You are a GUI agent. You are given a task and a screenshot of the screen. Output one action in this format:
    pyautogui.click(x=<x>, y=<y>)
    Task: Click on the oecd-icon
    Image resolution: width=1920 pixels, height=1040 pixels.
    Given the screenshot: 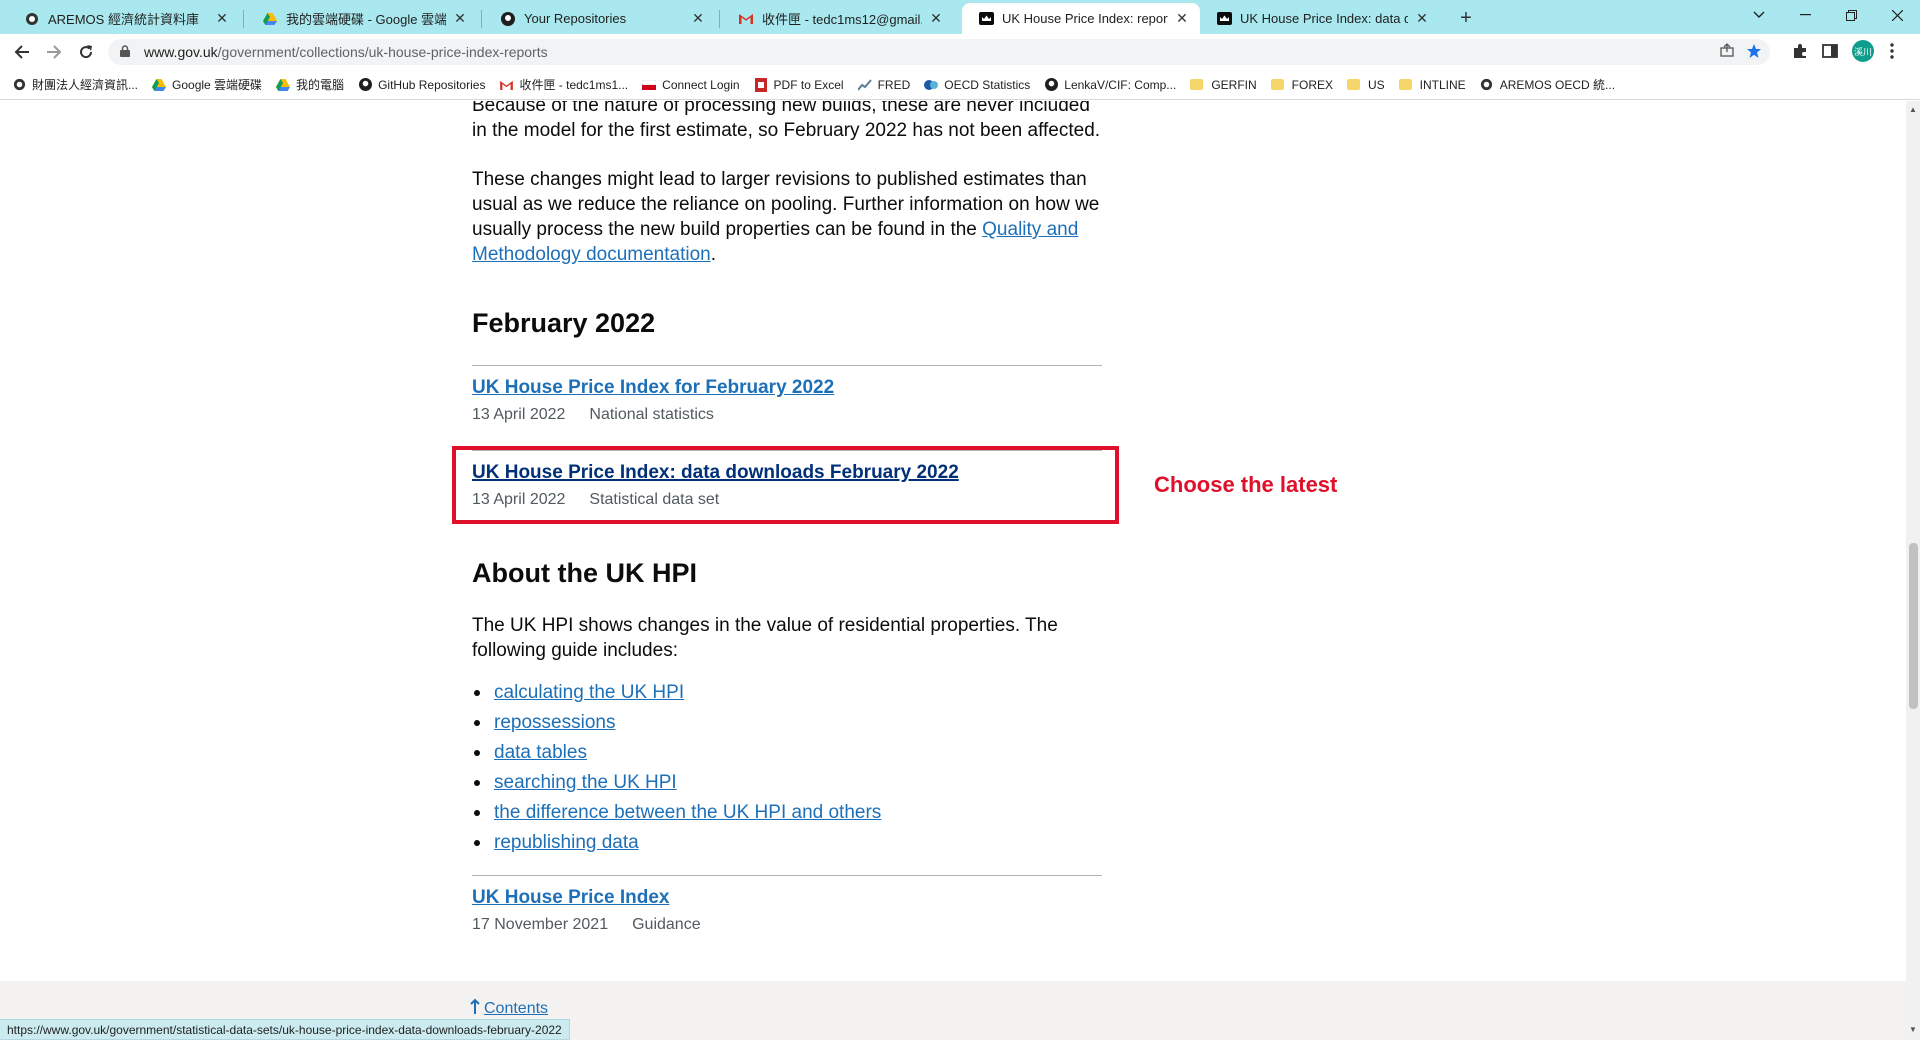 What is the action you would take?
    pyautogui.click(x=931, y=85)
    